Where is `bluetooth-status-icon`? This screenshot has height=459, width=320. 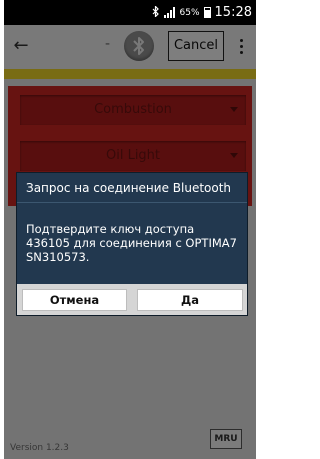
bluetooth-status-icon is located at coordinates (156, 12).